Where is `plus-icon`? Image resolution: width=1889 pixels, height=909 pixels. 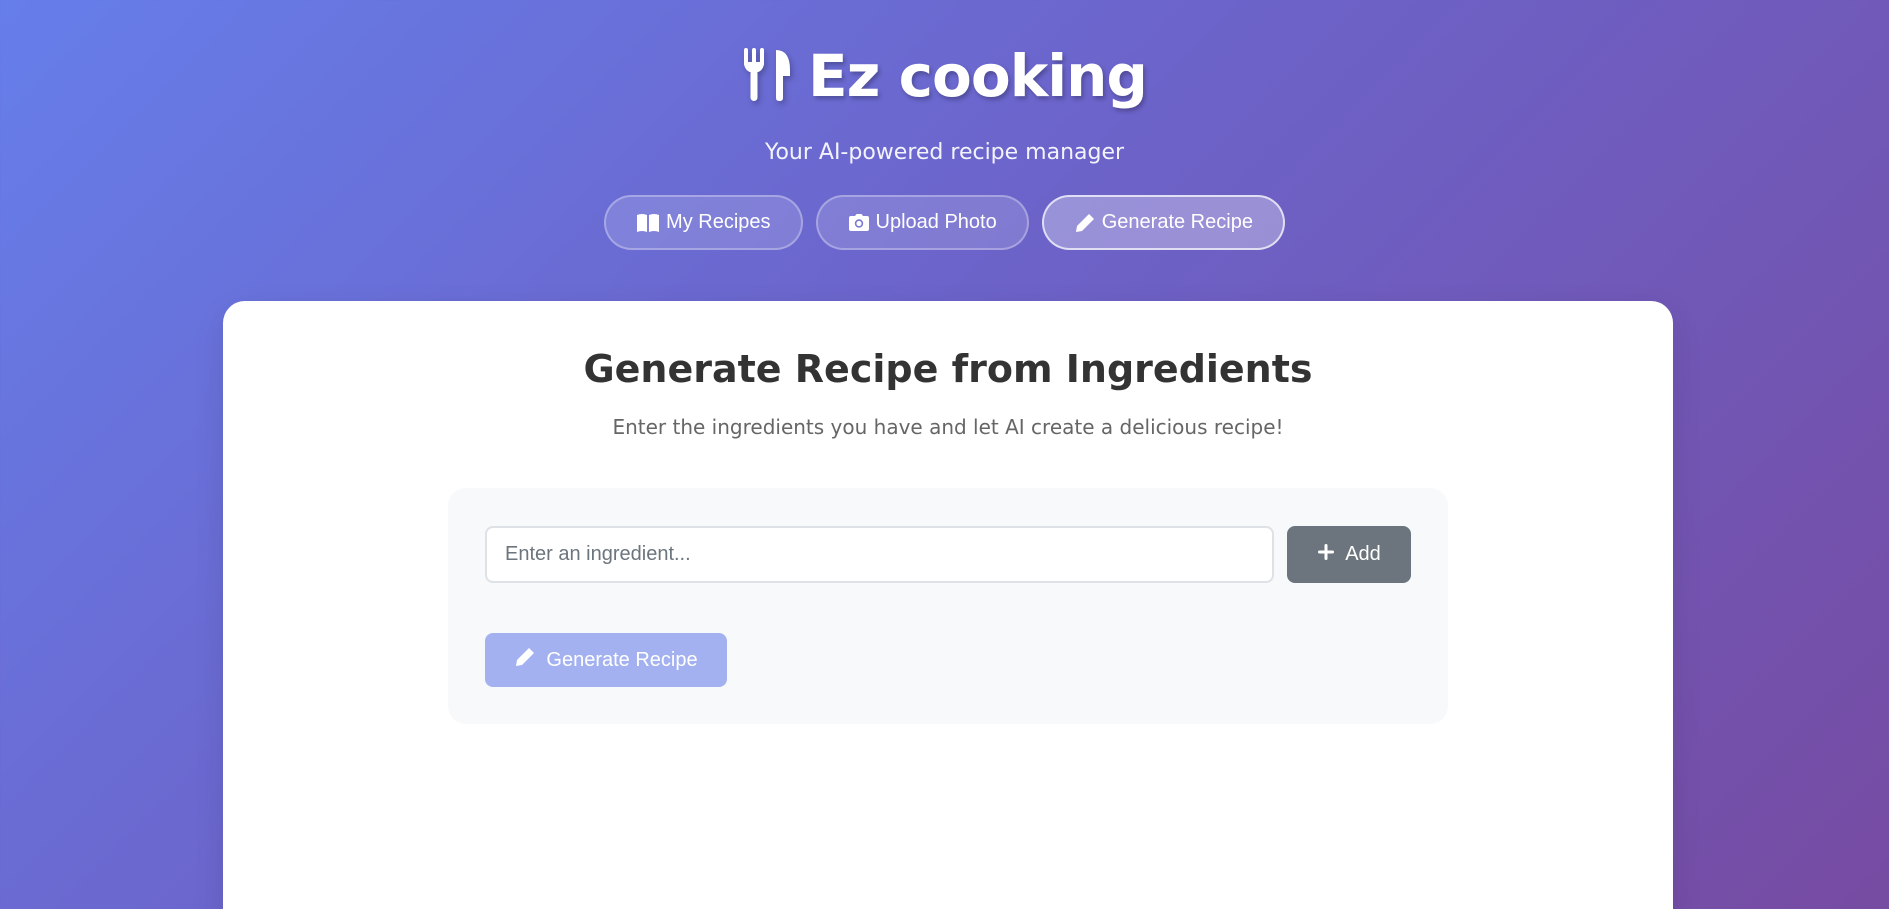 plus-icon is located at coordinates (1326, 555).